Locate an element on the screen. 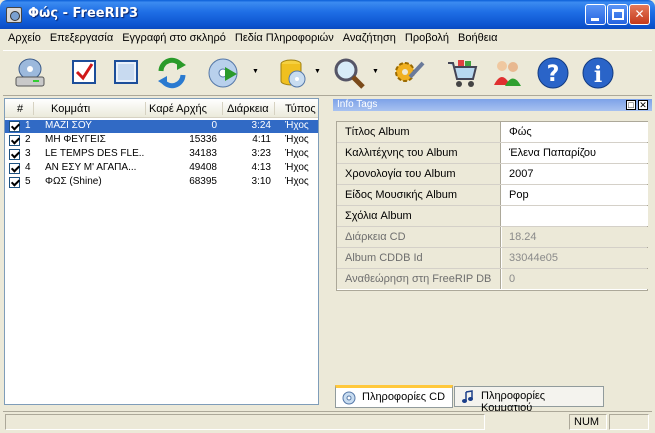 The image size is (655, 433). window-title: Φώς - FreeRIP3 is located at coordinates (83, 13).